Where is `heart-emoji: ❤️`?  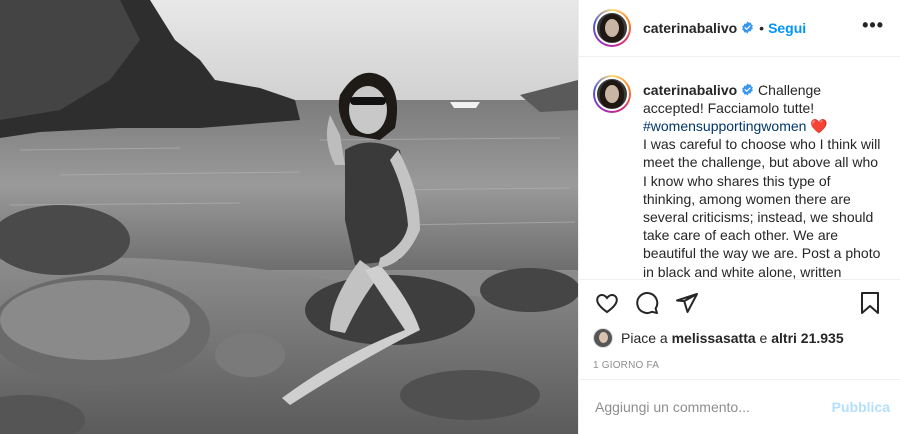 heart-emoji: ❤️ is located at coordinates (819, 125).